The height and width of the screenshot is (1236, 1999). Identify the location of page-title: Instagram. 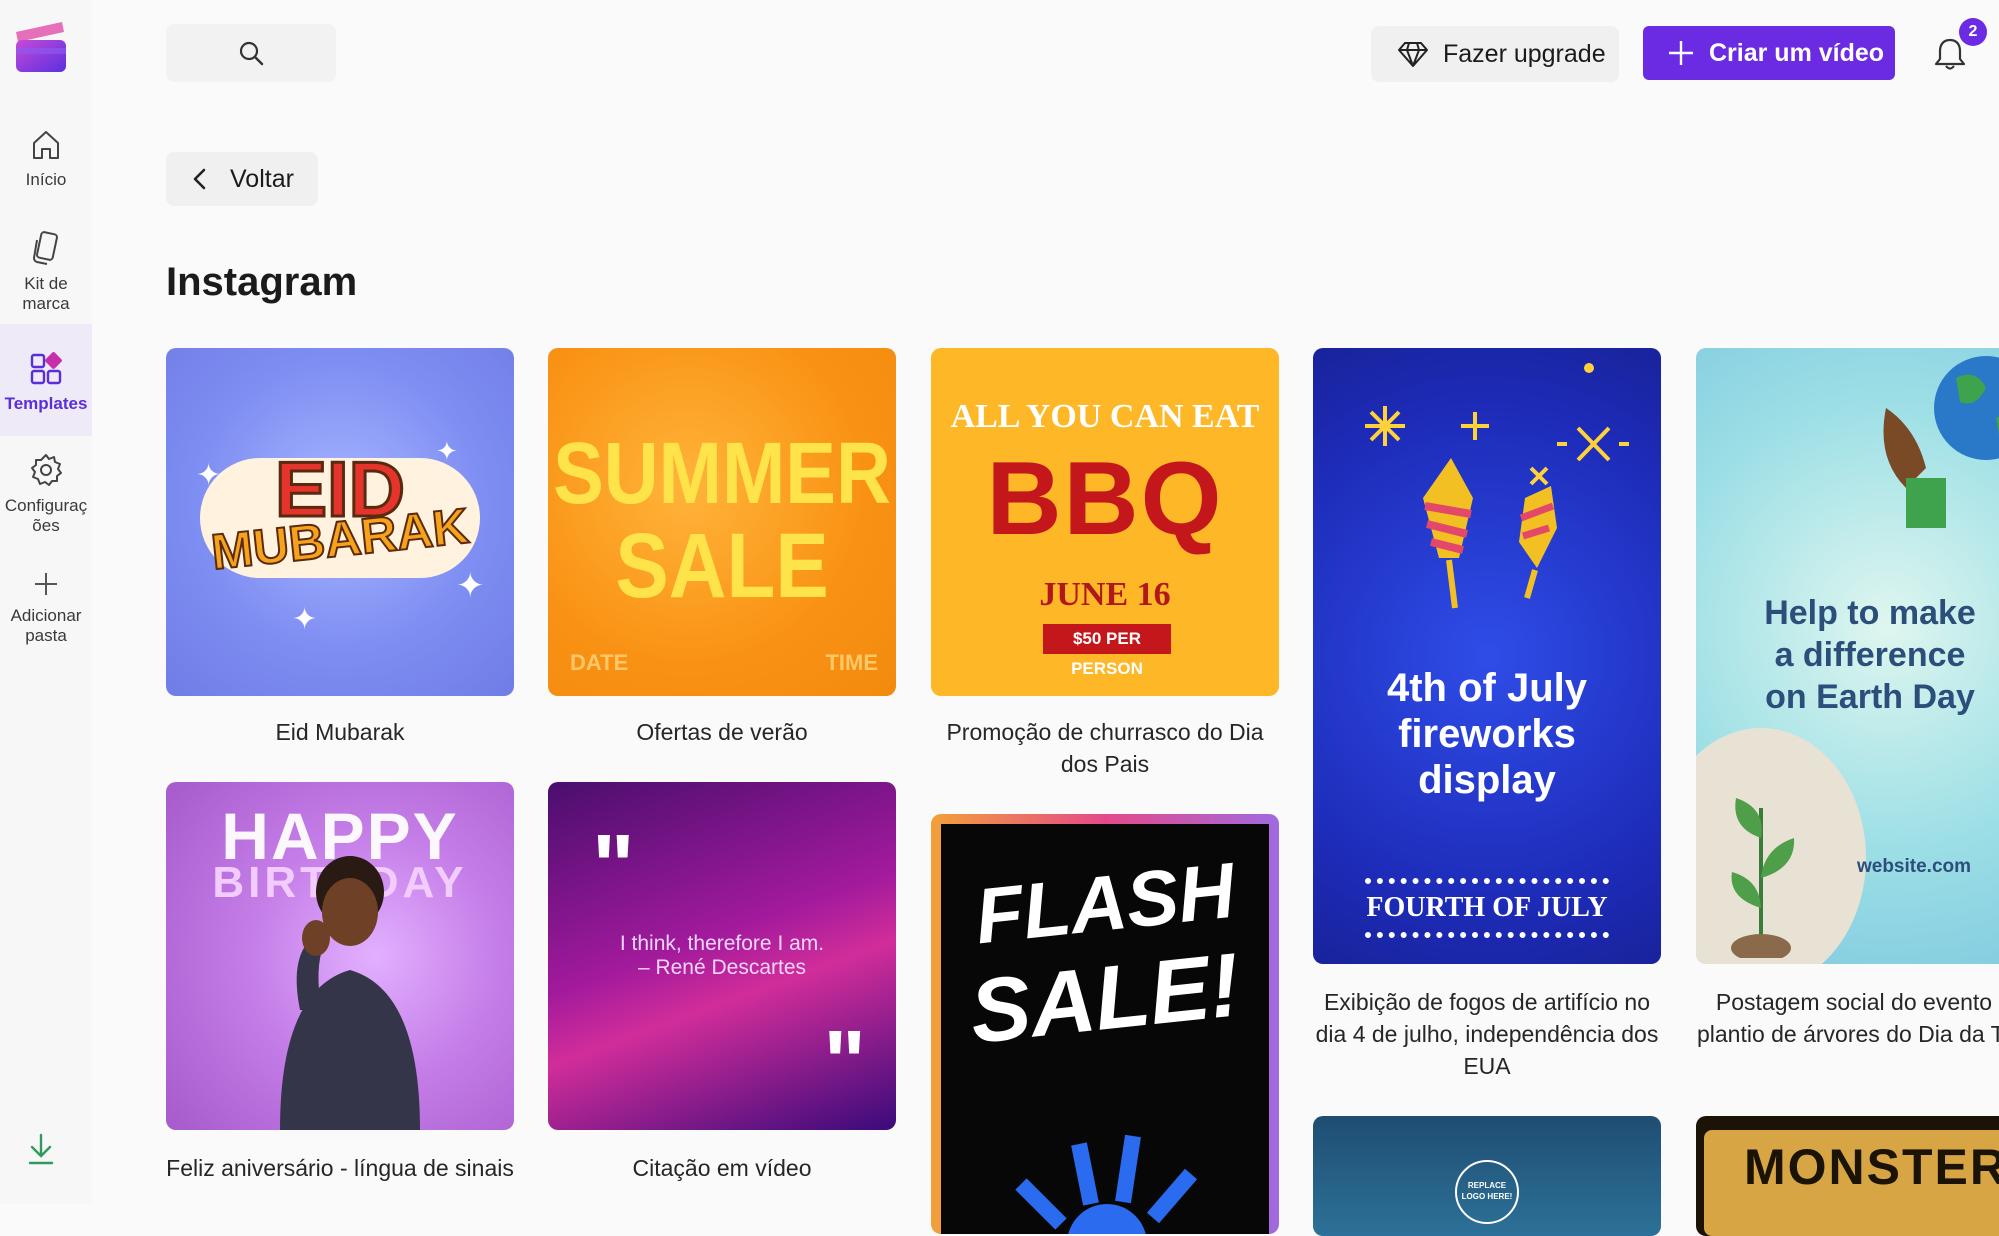
(262, 282).